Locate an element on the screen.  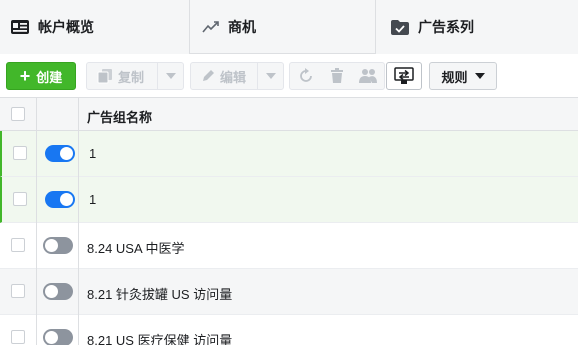
refresh-icon is located at coordinates (305, 75).